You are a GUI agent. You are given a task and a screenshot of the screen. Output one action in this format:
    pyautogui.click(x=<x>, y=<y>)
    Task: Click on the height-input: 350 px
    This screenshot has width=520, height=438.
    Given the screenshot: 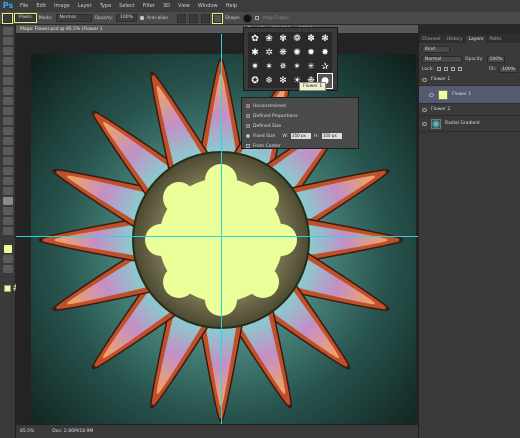 What is the action you would take?
    pyautogui.click(x=331, y=136)
    